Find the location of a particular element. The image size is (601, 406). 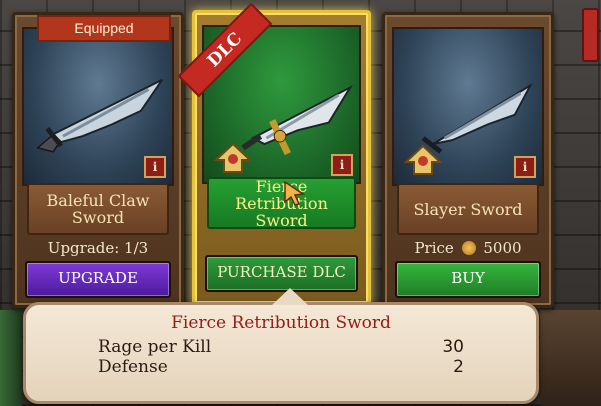

price: Price 5000 is located at coordinates (468, 248).